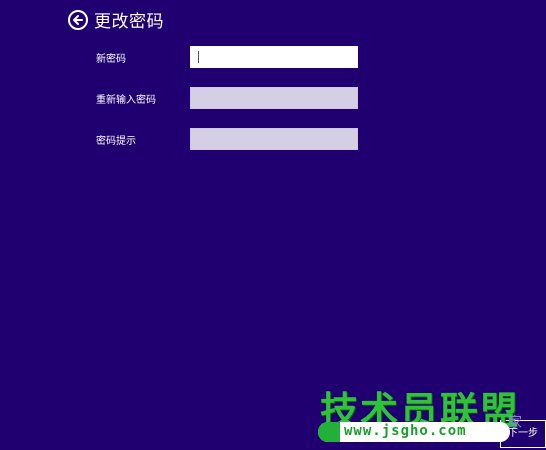 The width and height of the screenshot is (546, 450). What do you see at coordinates (274, 57) in the screenshot?
I see `new-password-field` at bounding box center [274, 57].